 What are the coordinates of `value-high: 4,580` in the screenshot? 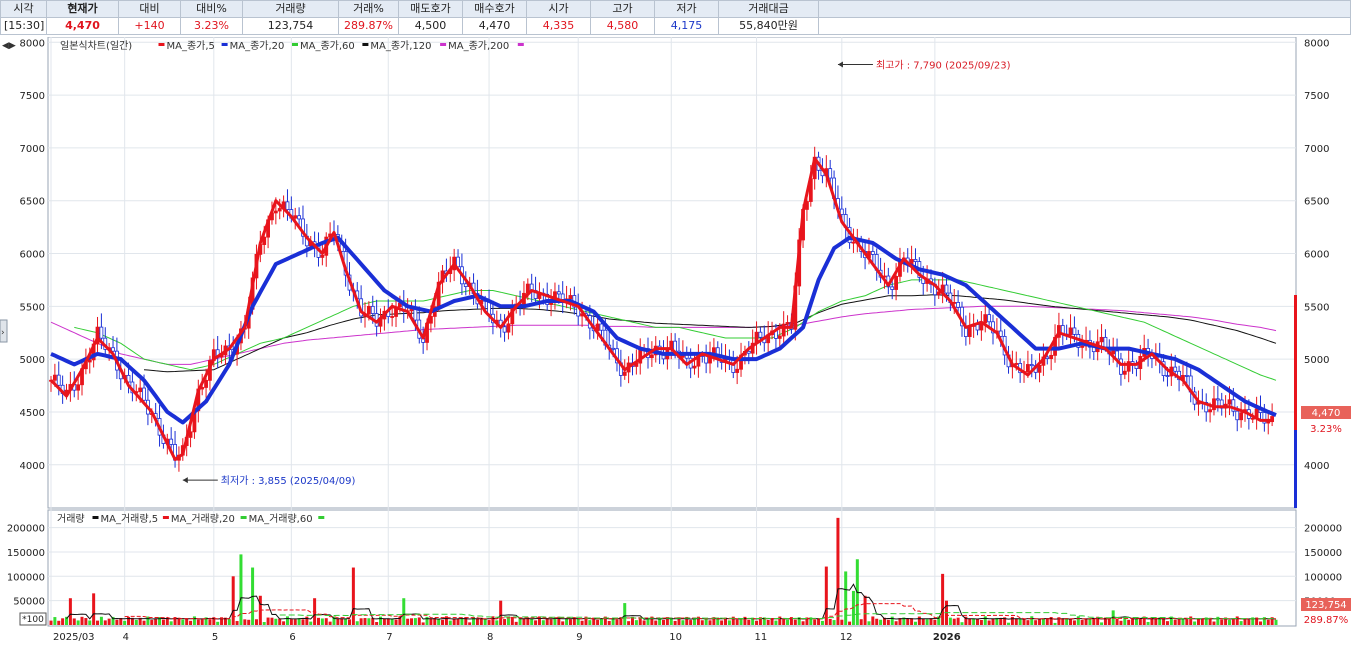 It's located at (622, 26).